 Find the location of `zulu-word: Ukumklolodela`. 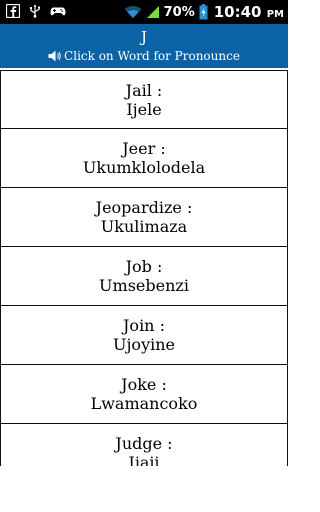

zulu-word: Ukumklolodela is located at coordinates (144, 167).